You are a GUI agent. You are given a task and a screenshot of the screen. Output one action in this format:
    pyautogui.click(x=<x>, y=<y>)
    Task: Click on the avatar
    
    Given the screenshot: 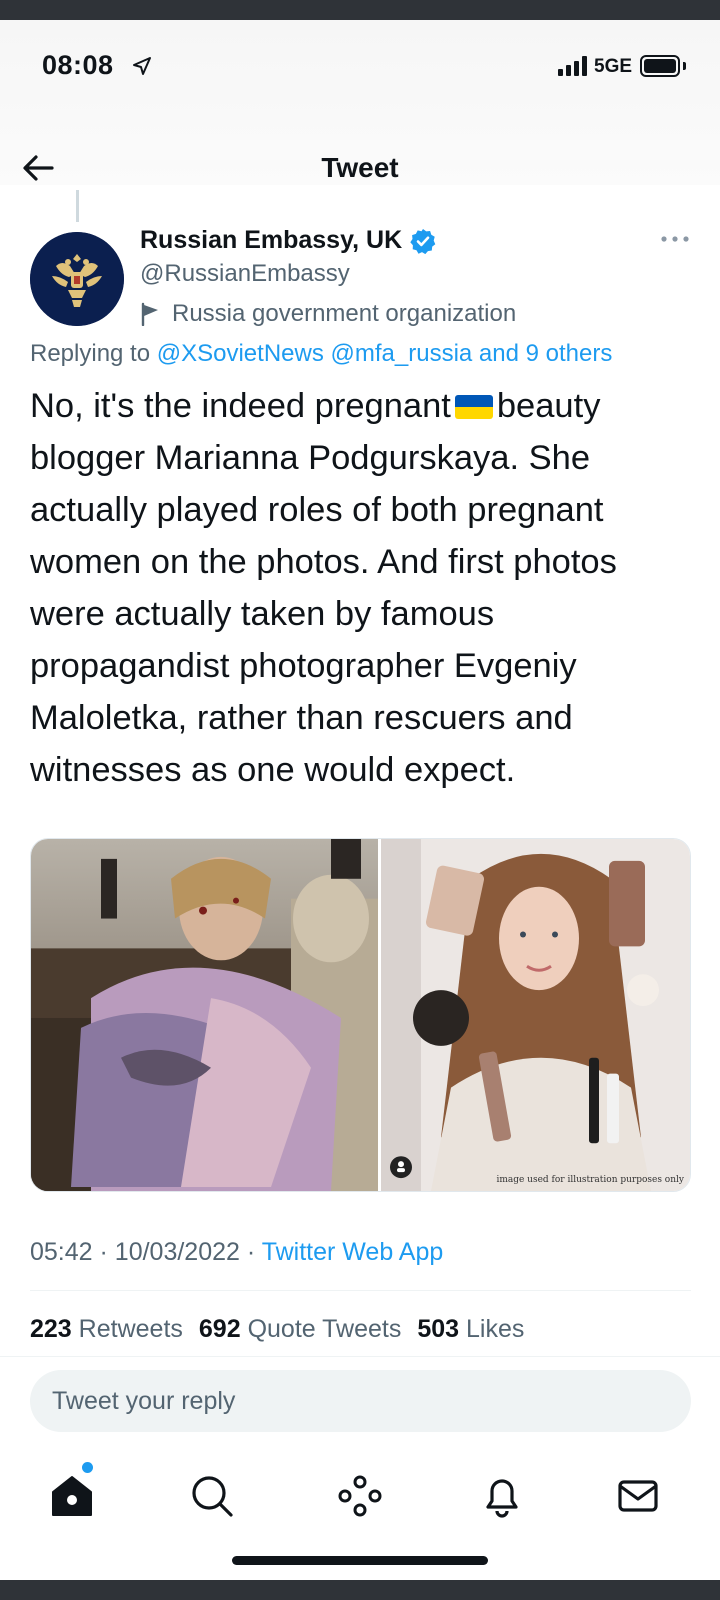 What is the action you would take?
    pyautogui.click(x=77, y=279)
    